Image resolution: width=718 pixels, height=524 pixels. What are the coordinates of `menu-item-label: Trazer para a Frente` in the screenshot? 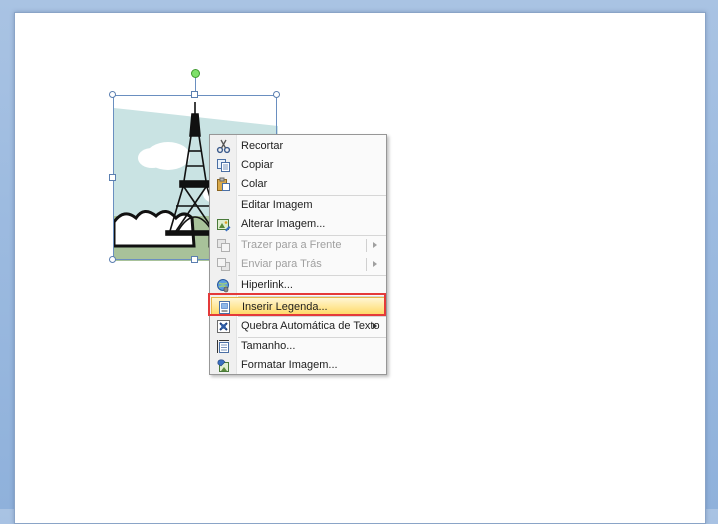 It's located at (291, 245).